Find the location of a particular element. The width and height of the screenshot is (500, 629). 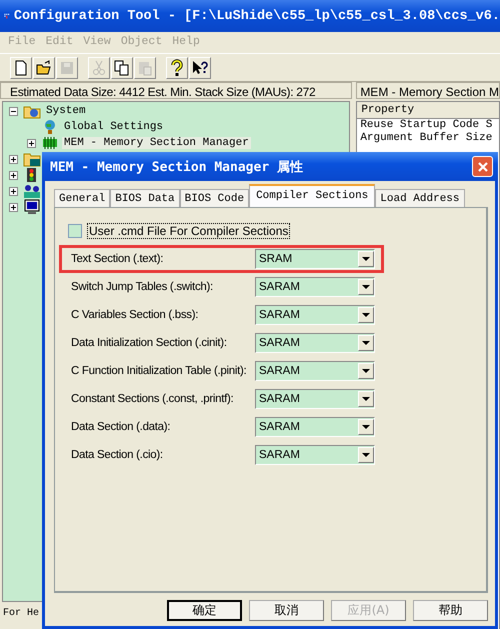

property-name: Reuse Startup Code S is located at coordinates (426, 125).